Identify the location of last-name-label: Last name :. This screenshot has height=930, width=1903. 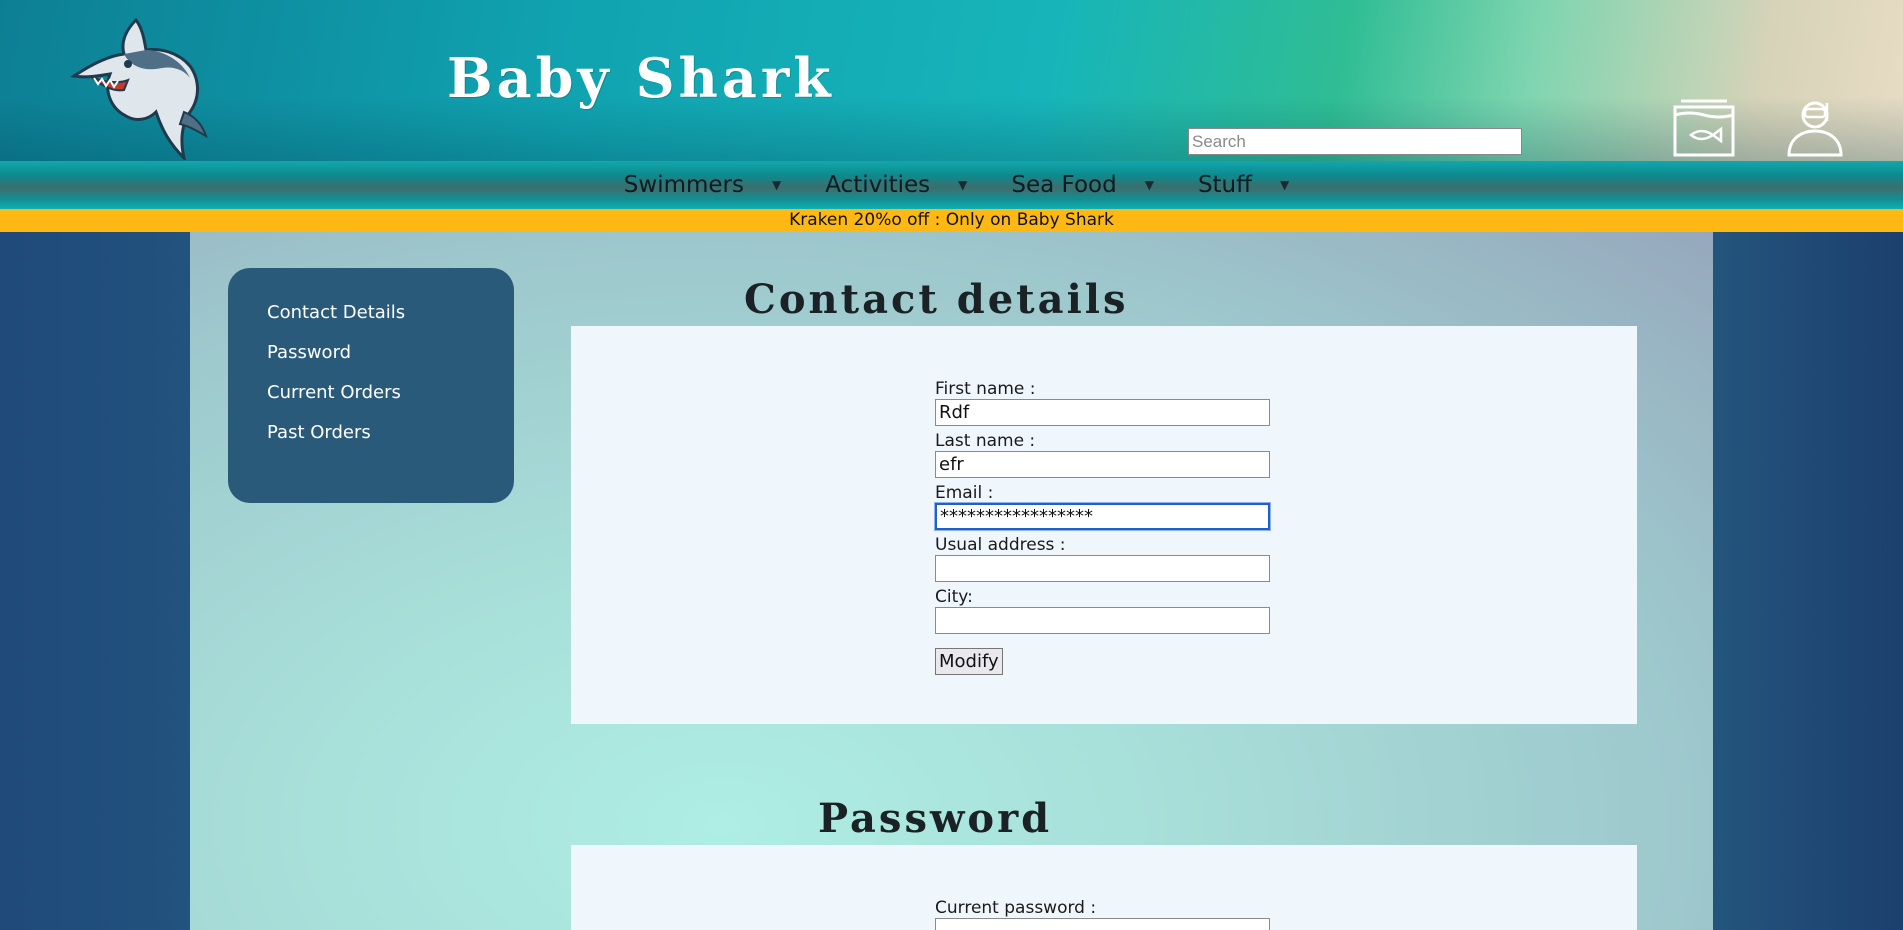
(985, 441).